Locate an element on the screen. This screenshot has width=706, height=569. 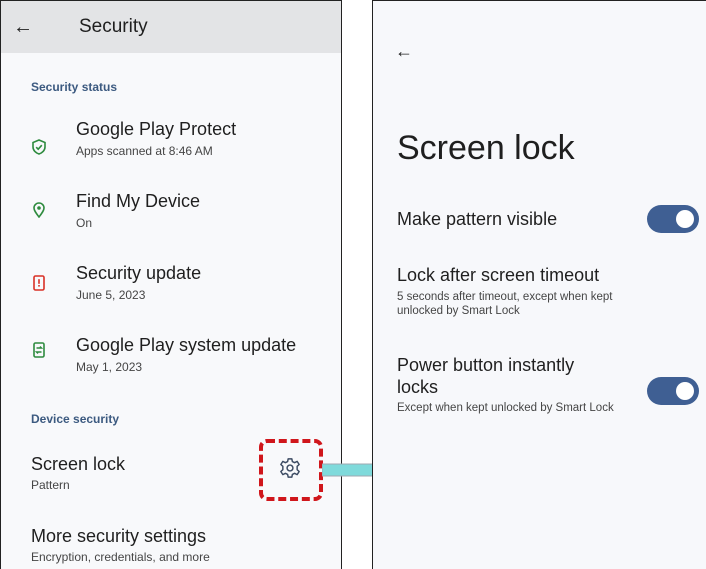
list-item-subtitle: May 1, 2023 is located at coordinates (109, 367).